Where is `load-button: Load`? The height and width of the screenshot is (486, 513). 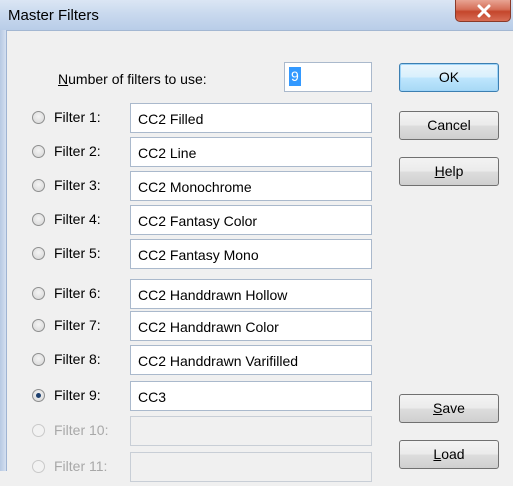
load-button: Load is located at coordinates (449, 454).